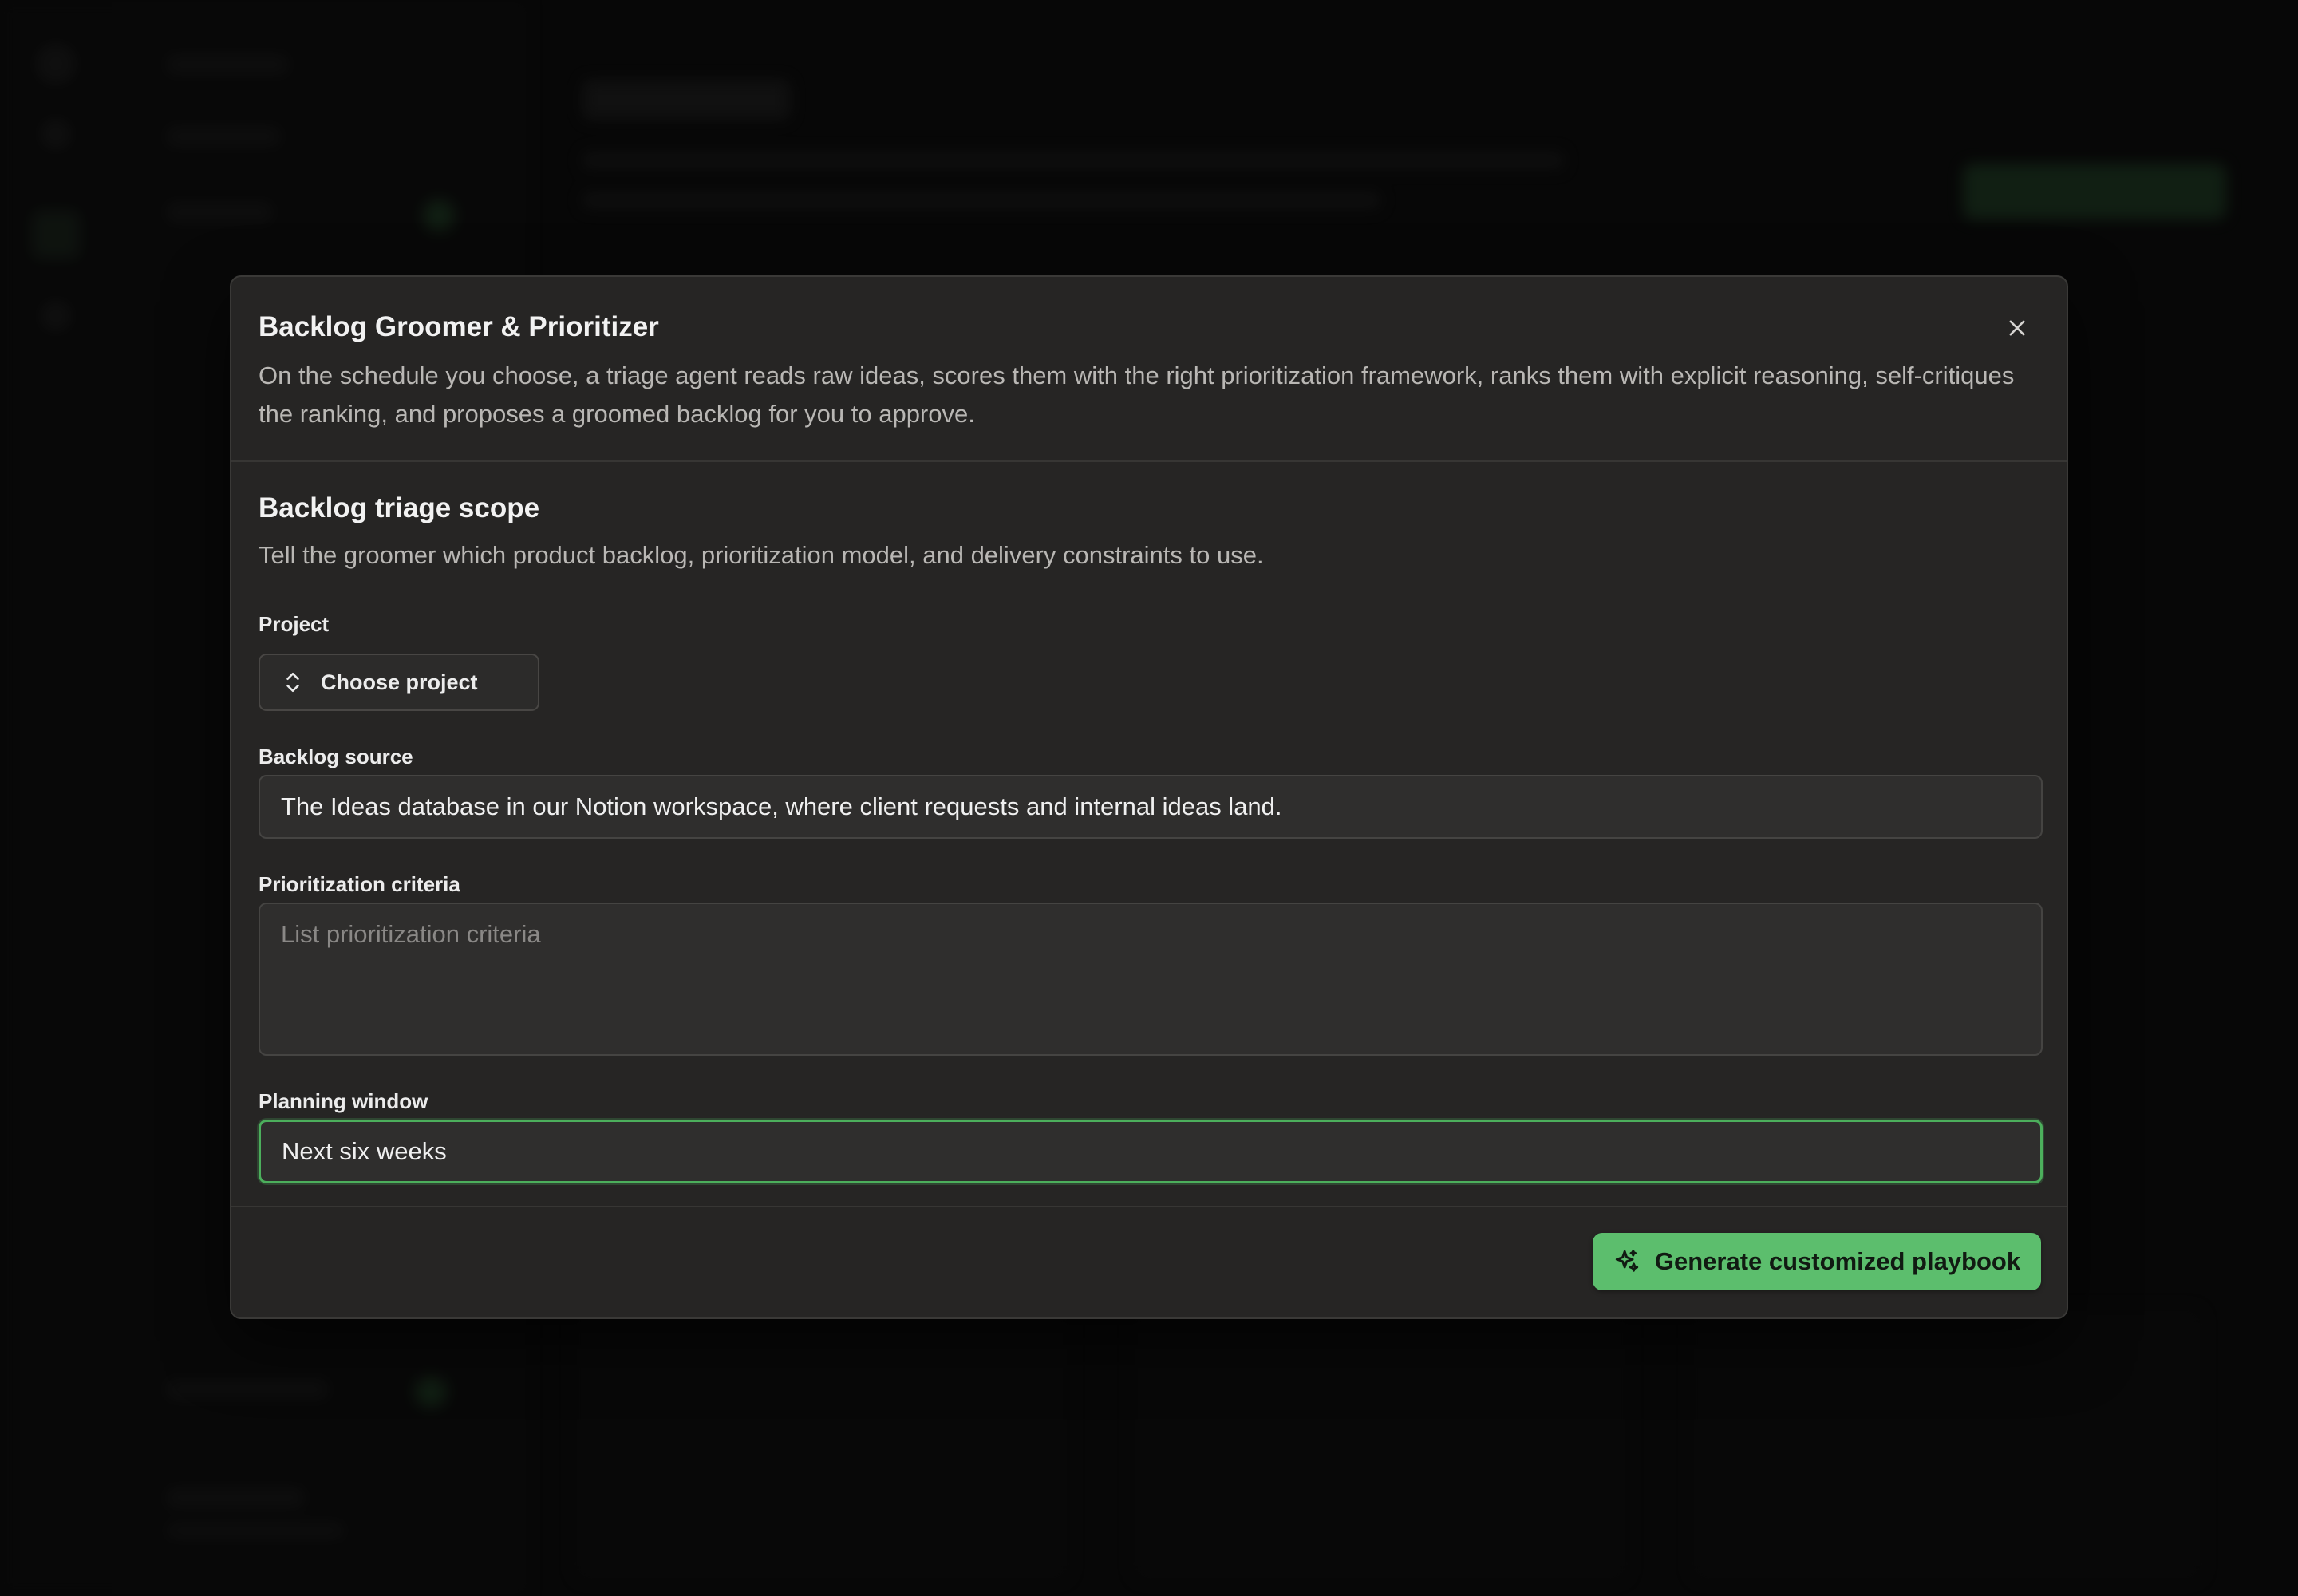  I want to click on close-icon, so click(2017, 328).